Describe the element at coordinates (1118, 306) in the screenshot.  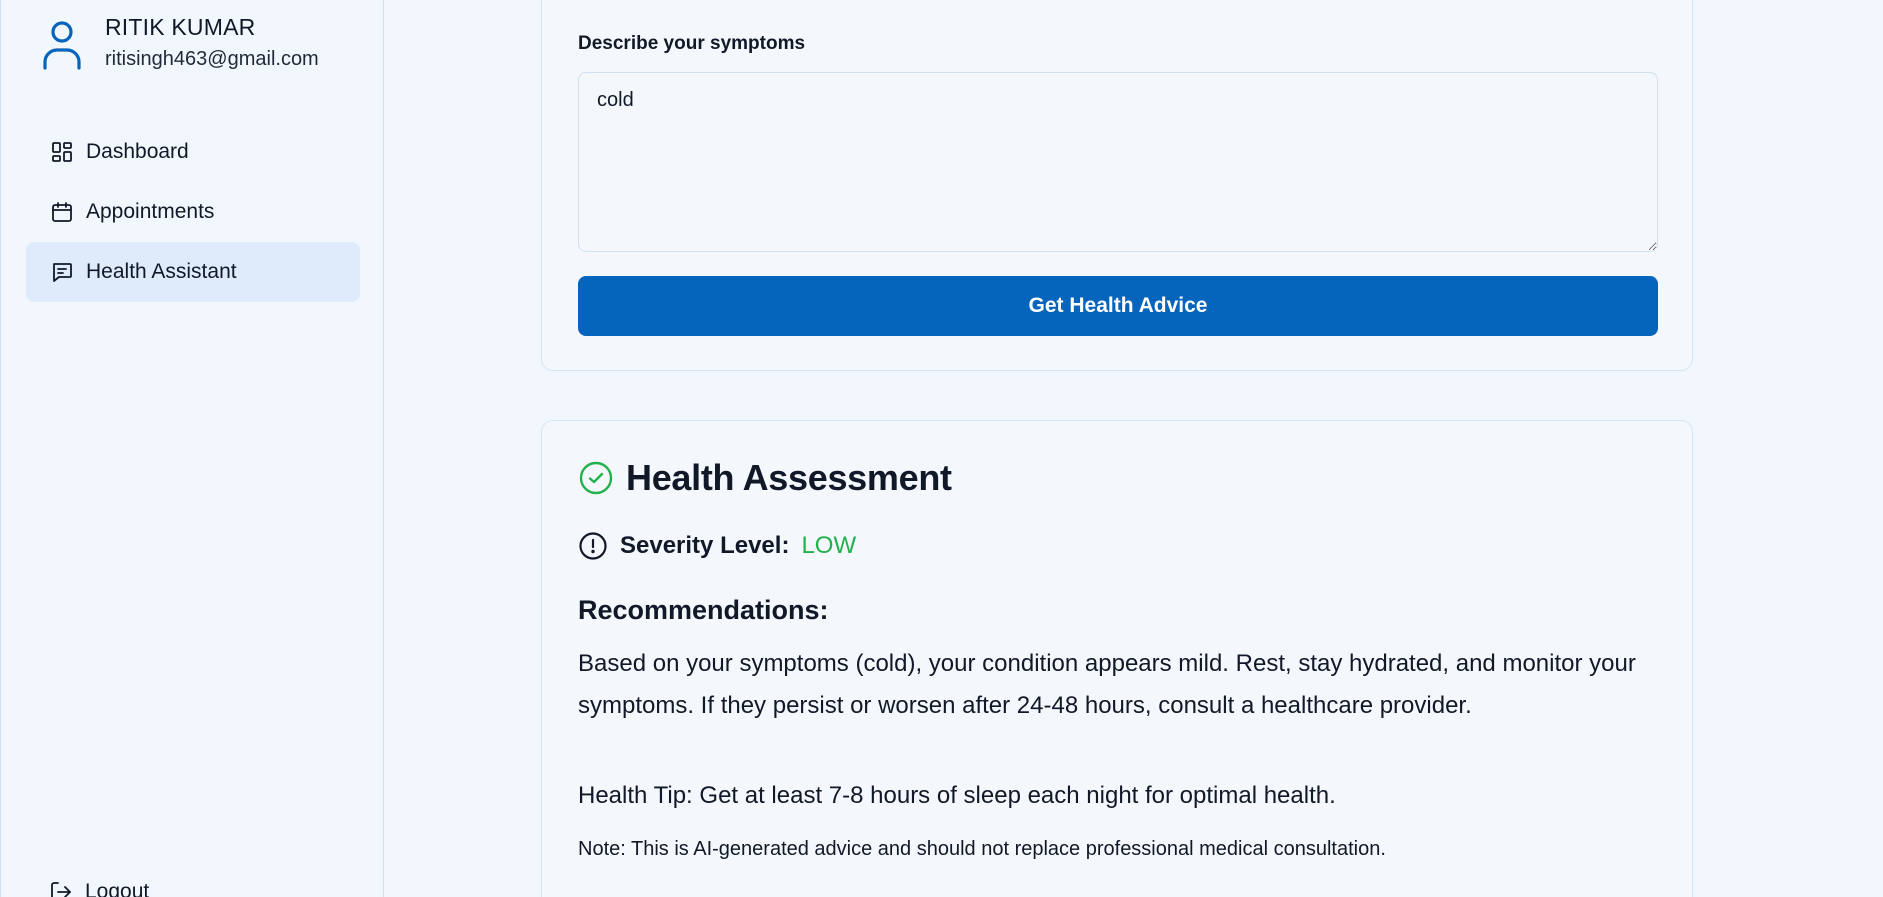
I see `get-health-advice-button: Get Health Advice` at that location.